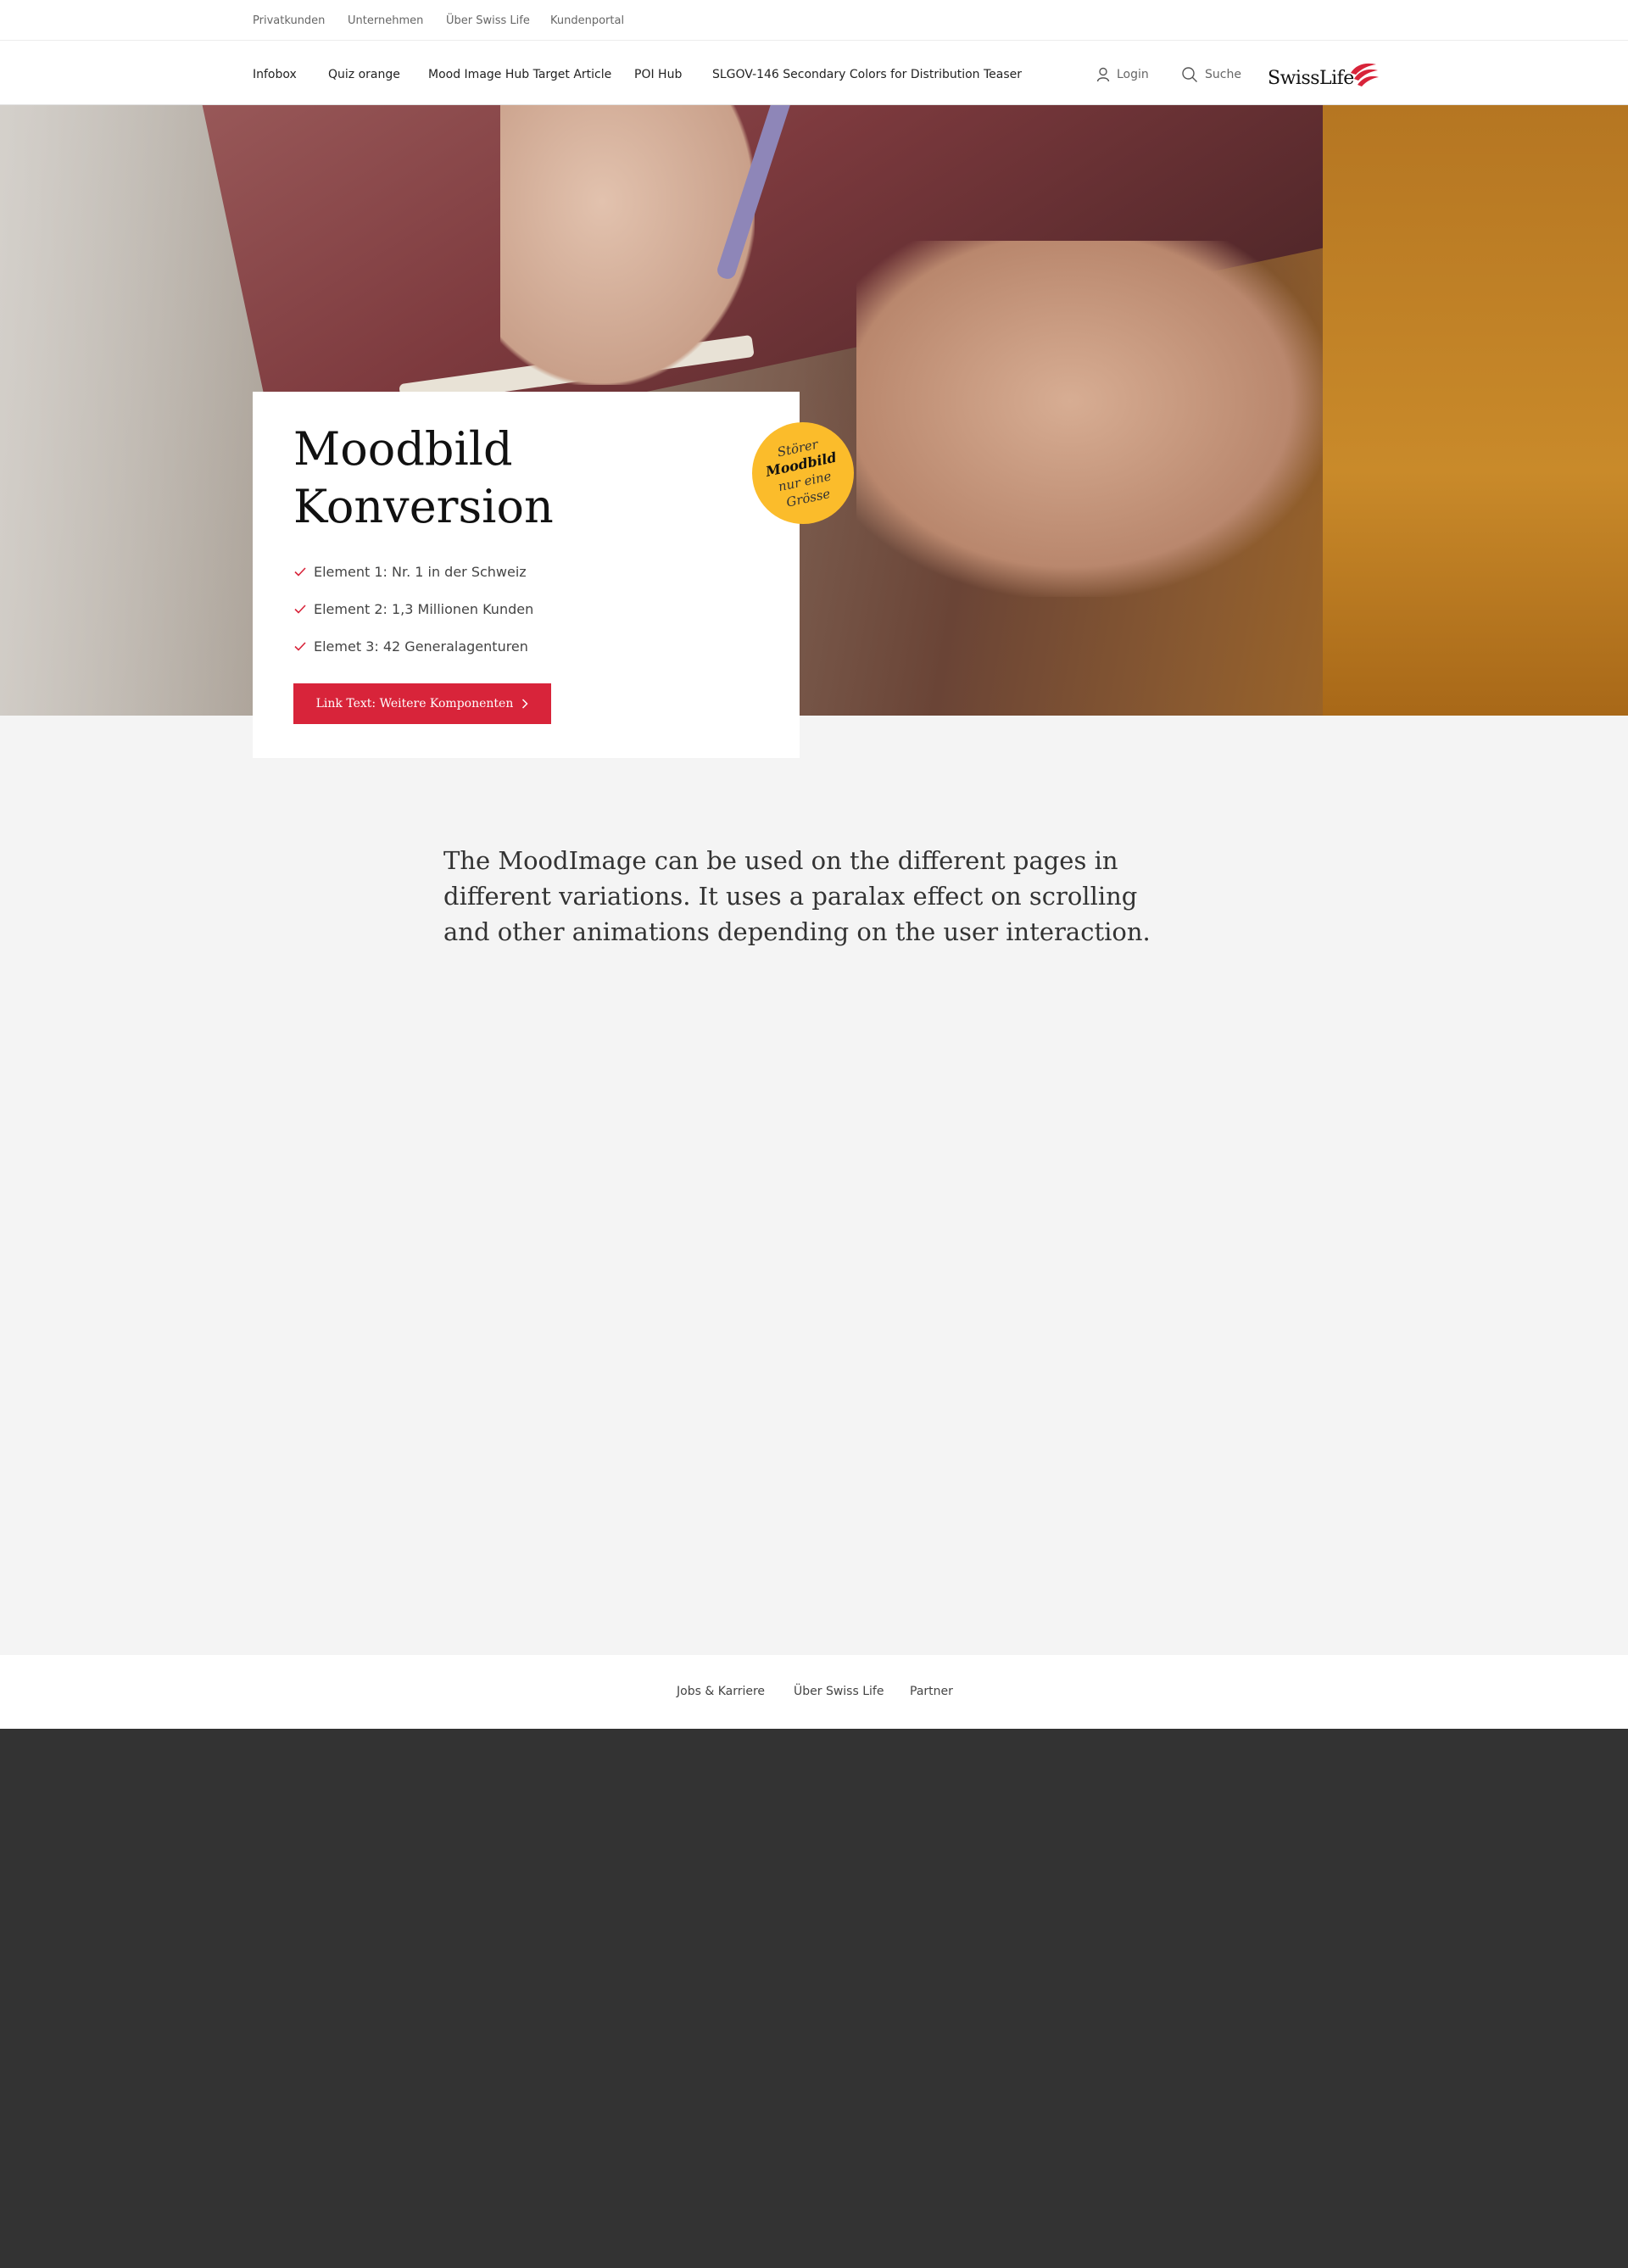  Describe the element at coordinates (364, 74) in the screenshot. I see `nav-item-quiz-orange: Quiz orange` at that location.